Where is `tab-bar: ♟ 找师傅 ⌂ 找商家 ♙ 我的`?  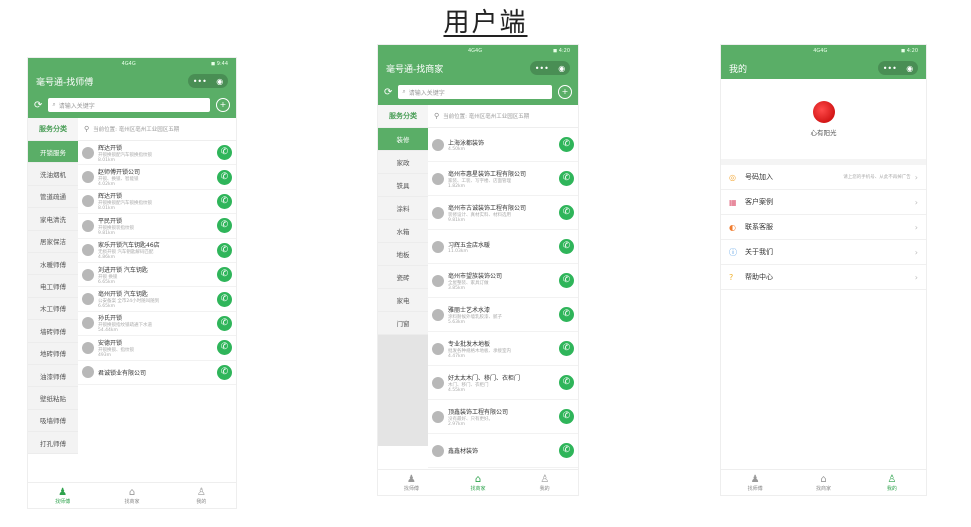 tab-bar: ♟ 找师傅 ⌂ 找商家 ♙ 我的 is located at coordinates (478, 482).